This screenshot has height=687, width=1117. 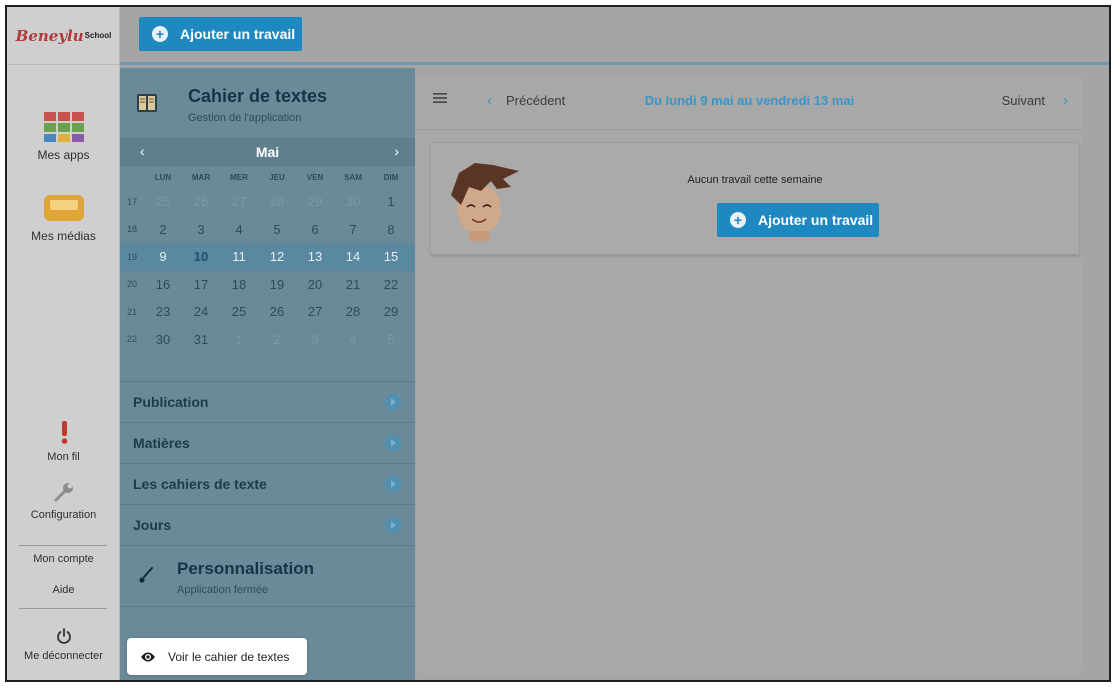 I want to click on calendar-day: 14, so click(x=353, y=256).